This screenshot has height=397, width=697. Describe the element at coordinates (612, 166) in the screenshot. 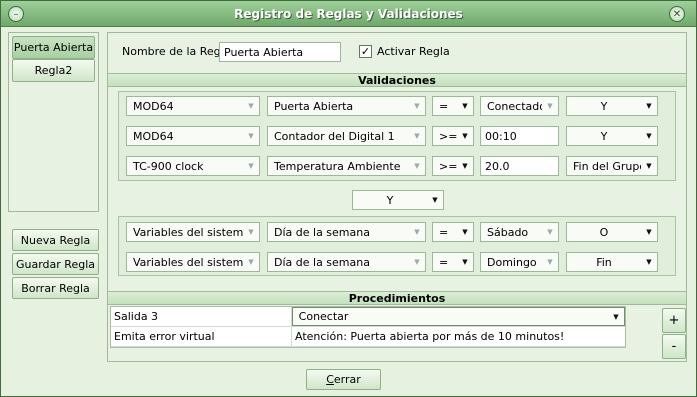

I see `logic-select: Fin del Grupo ▼` at that location.